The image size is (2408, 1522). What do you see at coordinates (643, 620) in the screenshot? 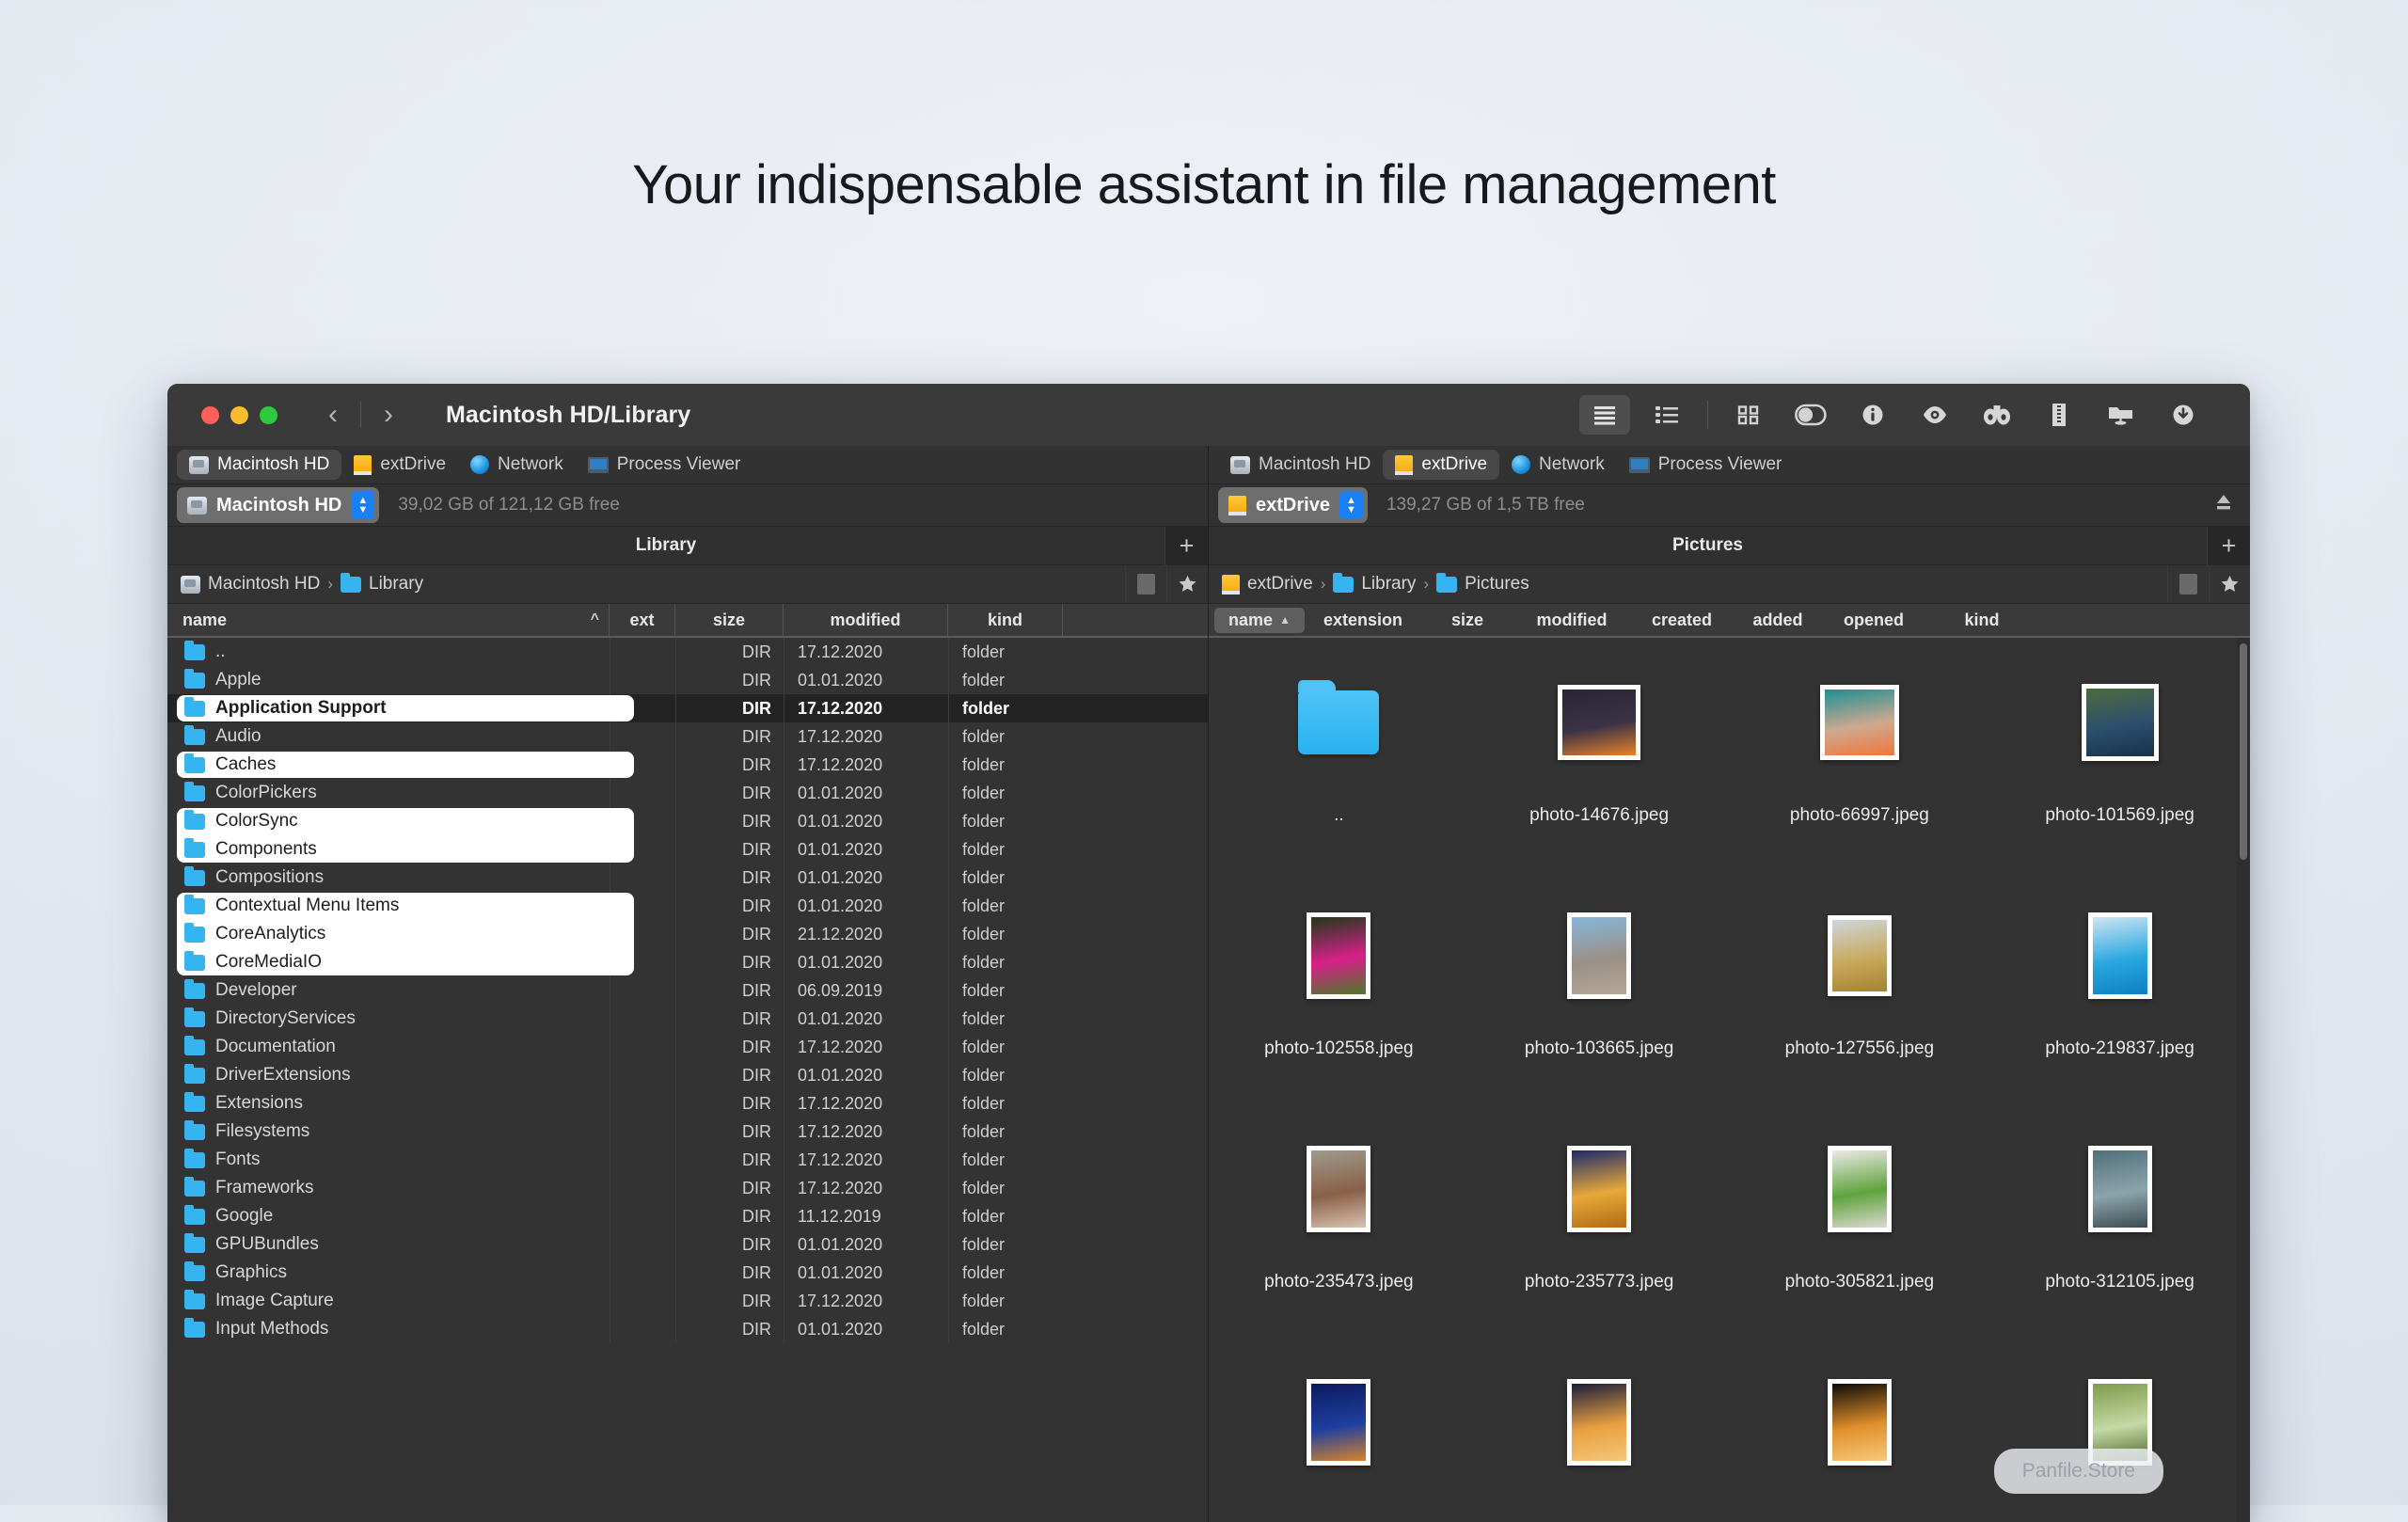
I see `left-col-header-ext: ext` at bounding box center [643, 620].